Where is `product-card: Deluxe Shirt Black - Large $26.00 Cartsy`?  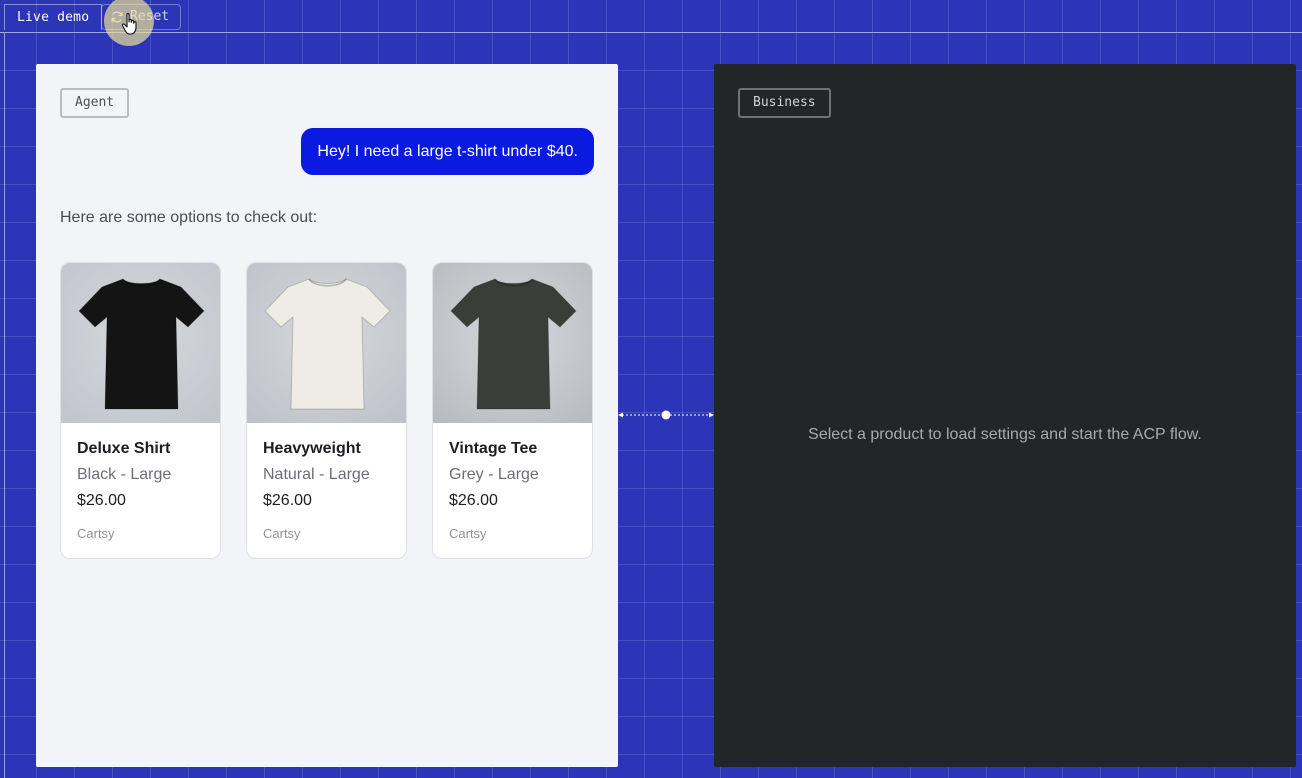
product-card: Deluxe Shirt Black - Large $26.00 Cartsy is located at coordinates (140, 410).